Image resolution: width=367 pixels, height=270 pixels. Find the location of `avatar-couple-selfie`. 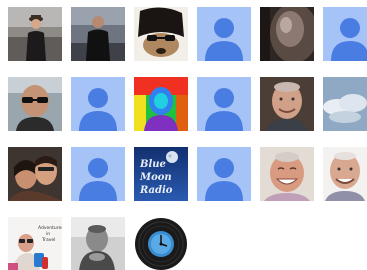

avatar-couple-selfie is located at coordinates (35, 174).